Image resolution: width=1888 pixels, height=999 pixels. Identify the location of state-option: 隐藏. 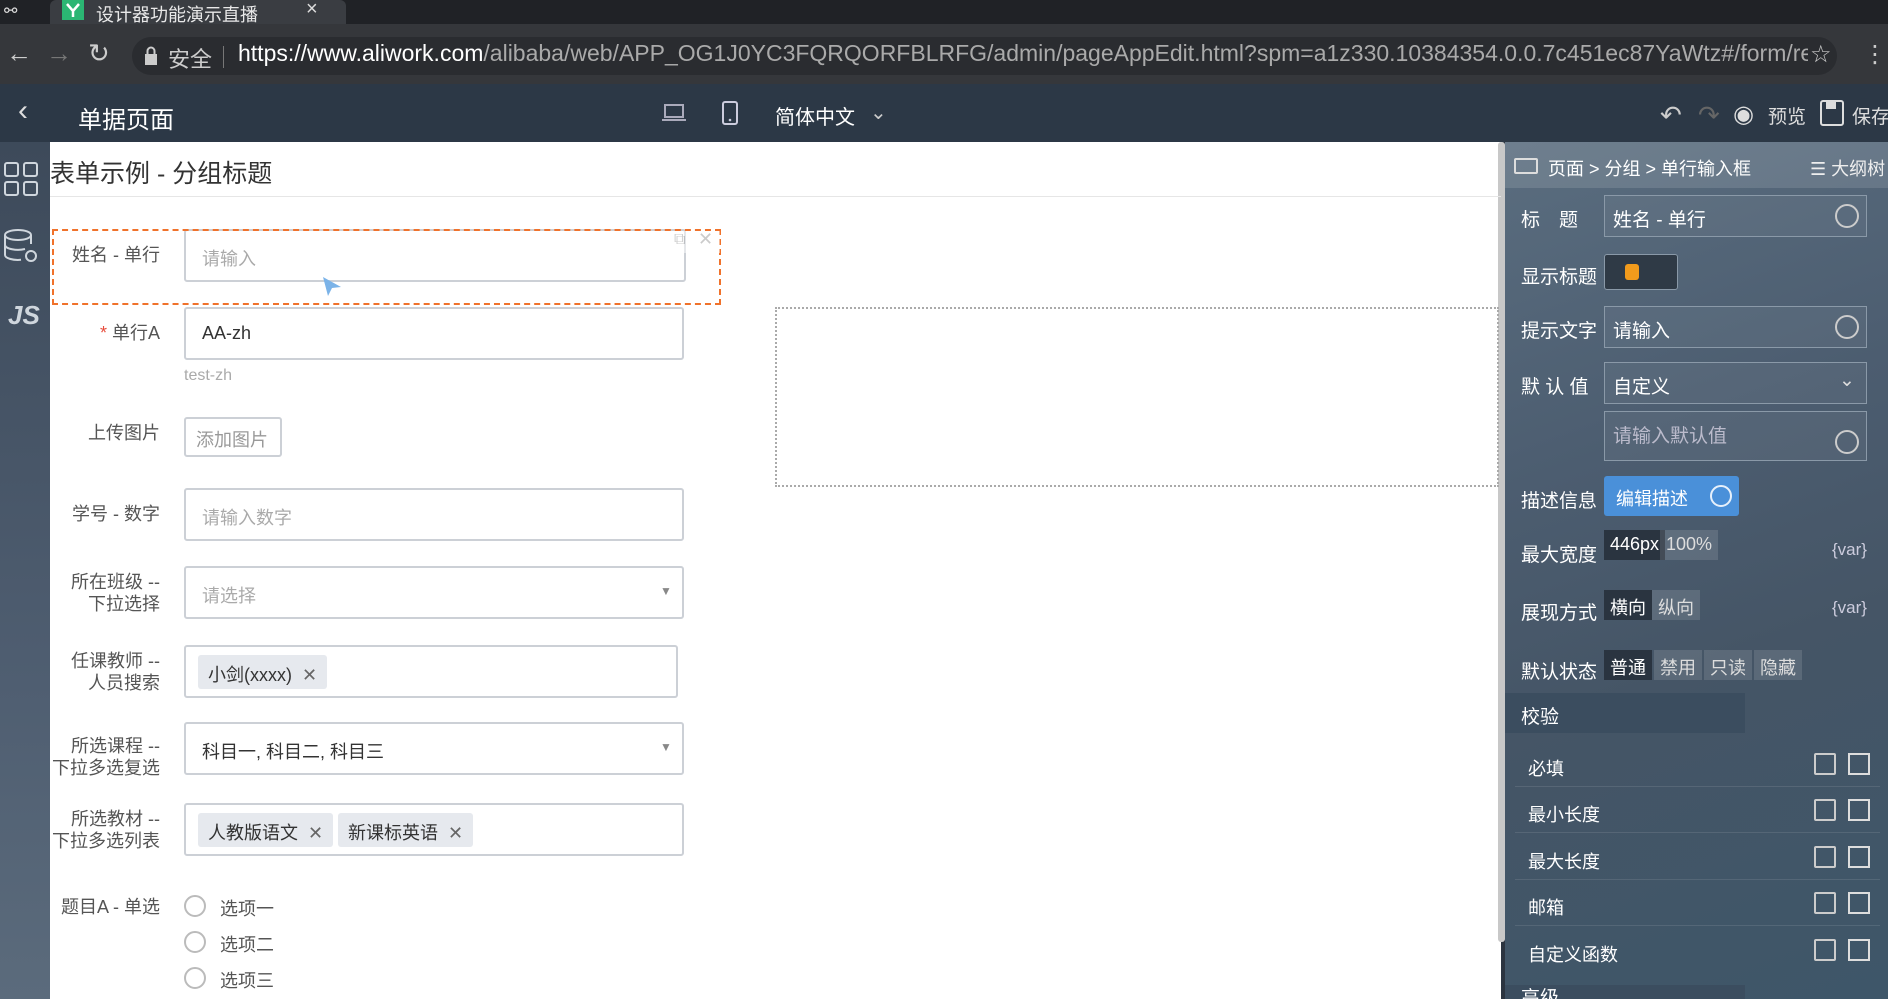
(1778, 665).